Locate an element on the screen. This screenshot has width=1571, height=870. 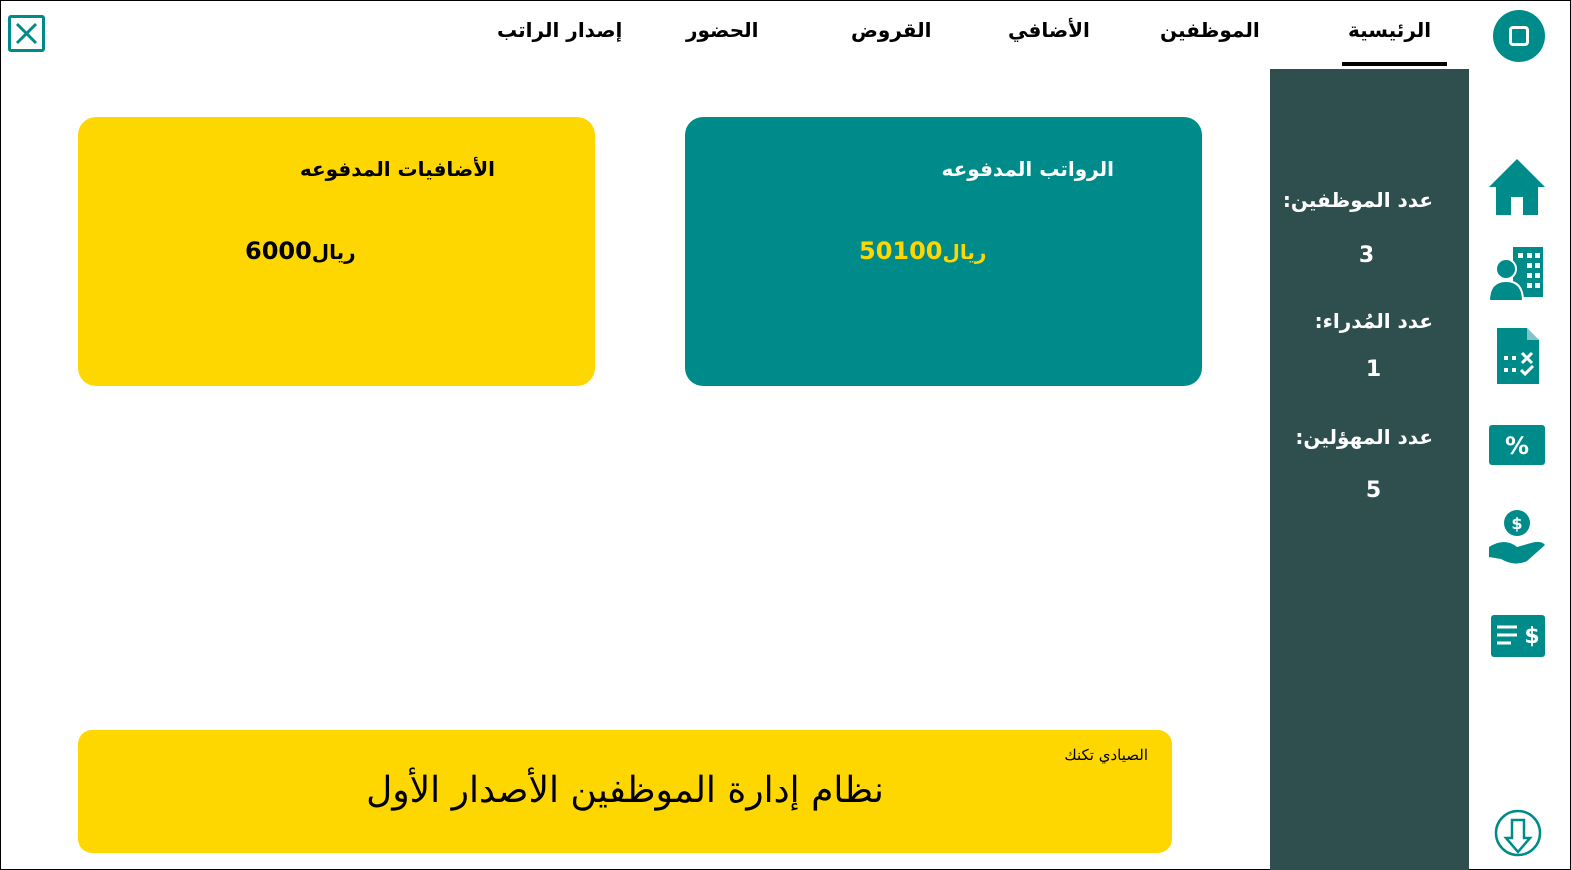
paid-salaries-card: الرواتب المدفوعه ريال50100 is located at coordinates (943, 251).